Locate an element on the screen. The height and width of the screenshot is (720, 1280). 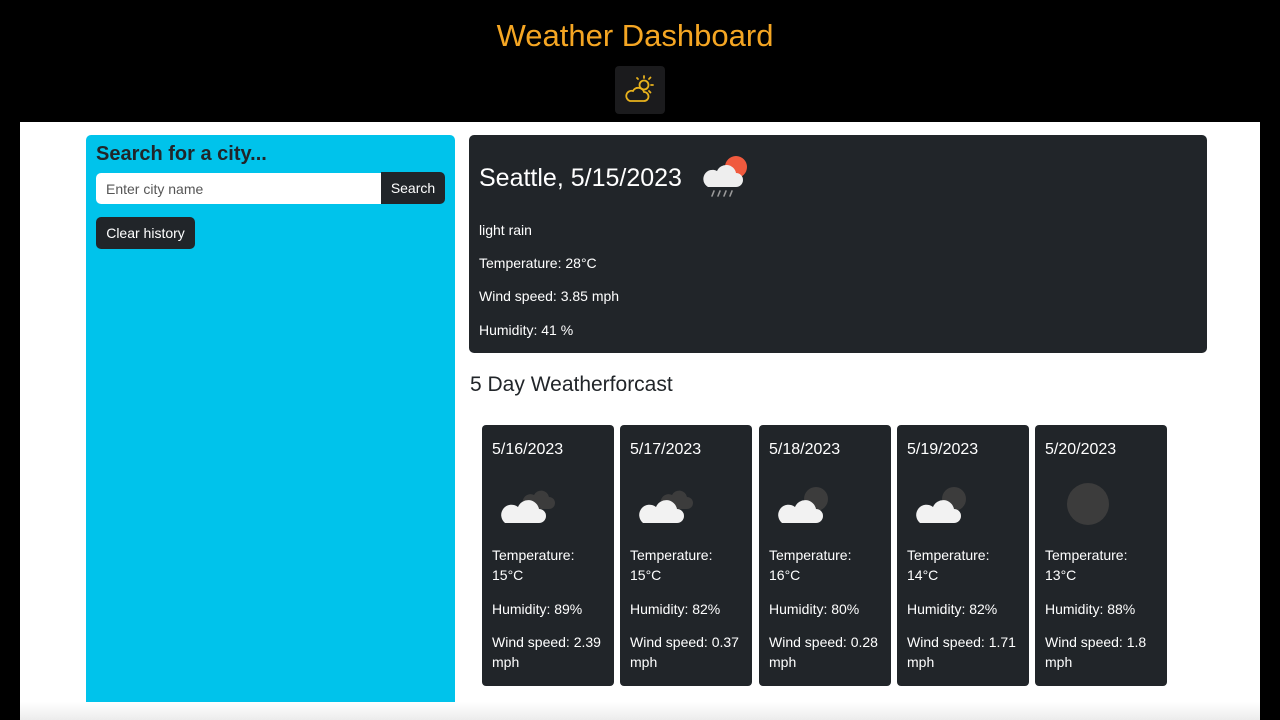
weather-description: light rain is located at coordinates (505, 230).